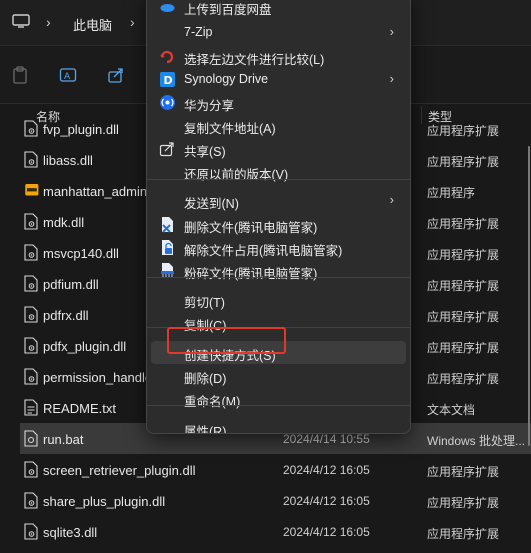 This screenshot has height=553, width=531. I want to click on breadcrumb-this-pc: 此电脑, so click(92, 24).